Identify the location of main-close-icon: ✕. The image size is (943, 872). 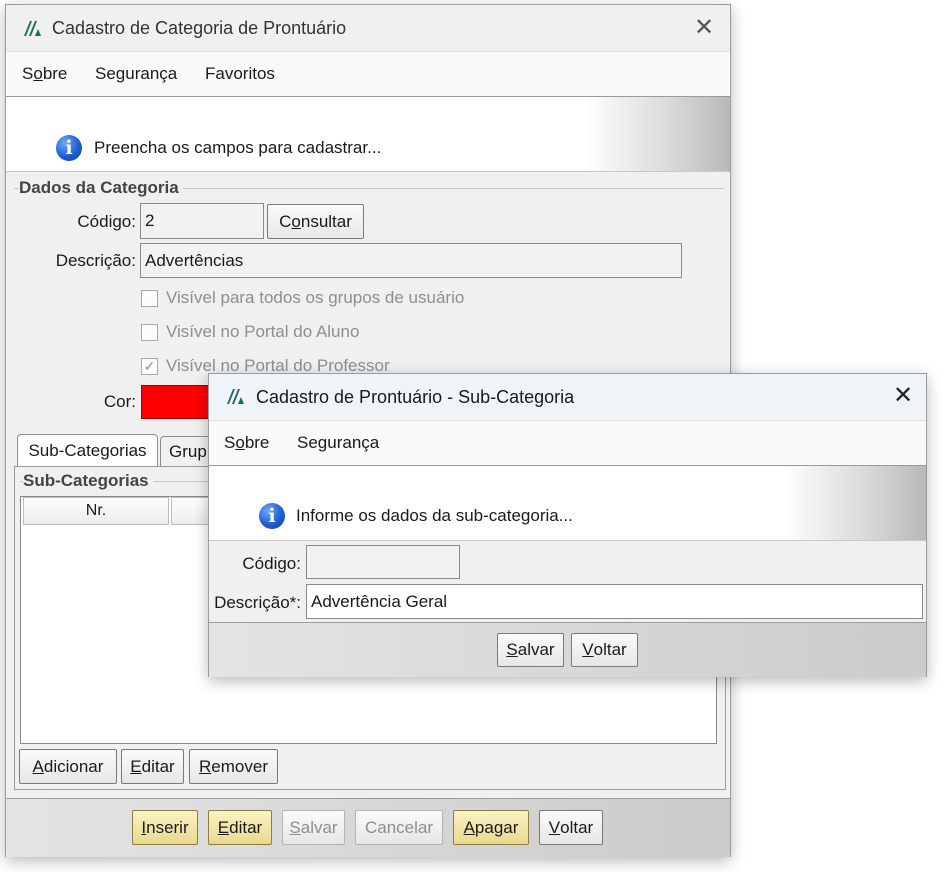
(704, 28).